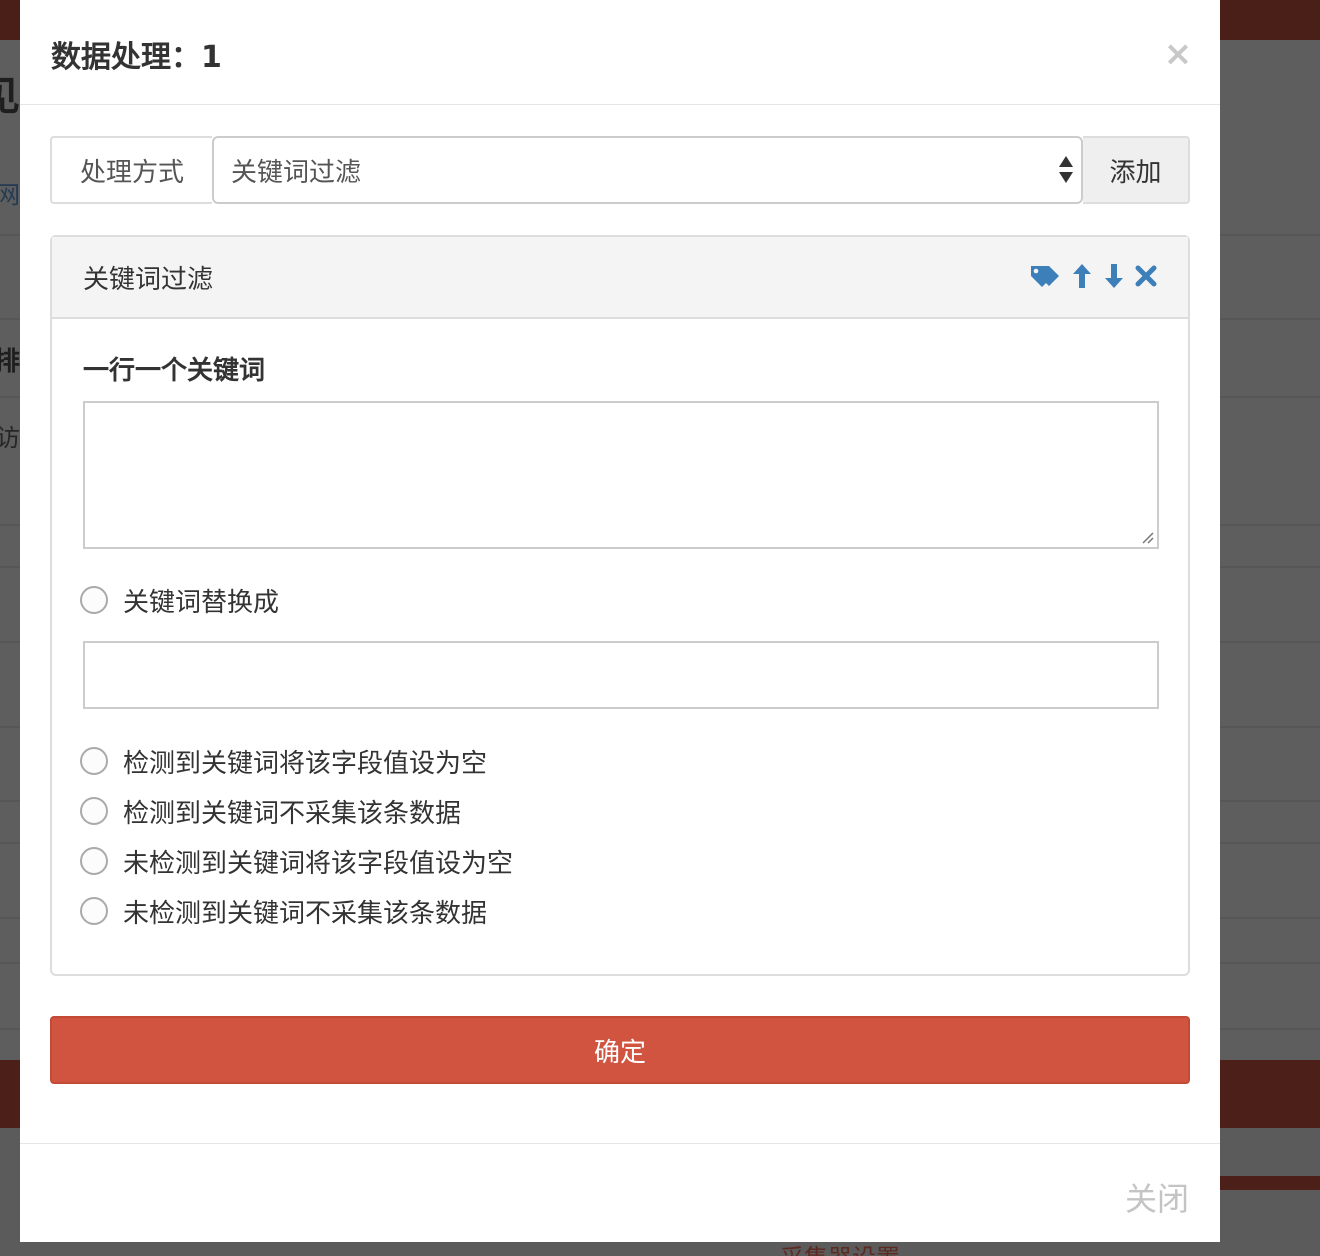 Image resolution: width=1320 pixels, height=1256 pixels. I want to click on background-section-fragment: 数排, so click(10, 362).